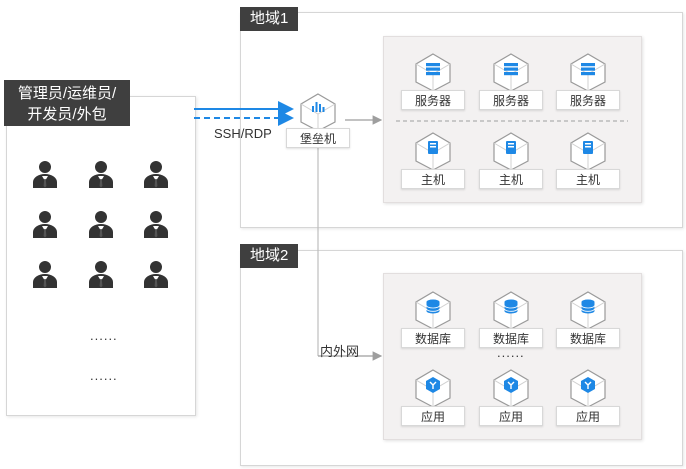  What do you see at coordinates (318, 112) in the screenshot?
I see `bar-chart-icon` at bounding box center [318, 112].